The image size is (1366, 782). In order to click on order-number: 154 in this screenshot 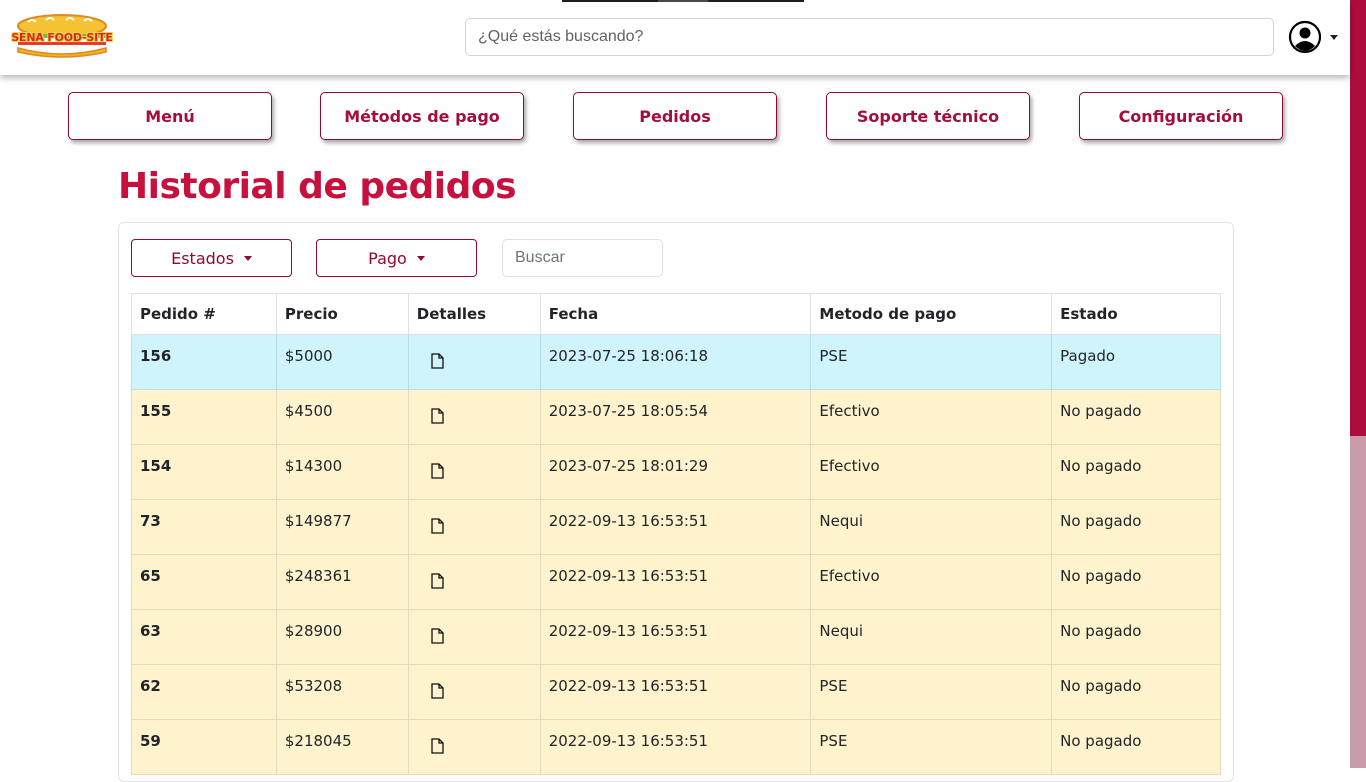, I will do `click(204, 472)`.